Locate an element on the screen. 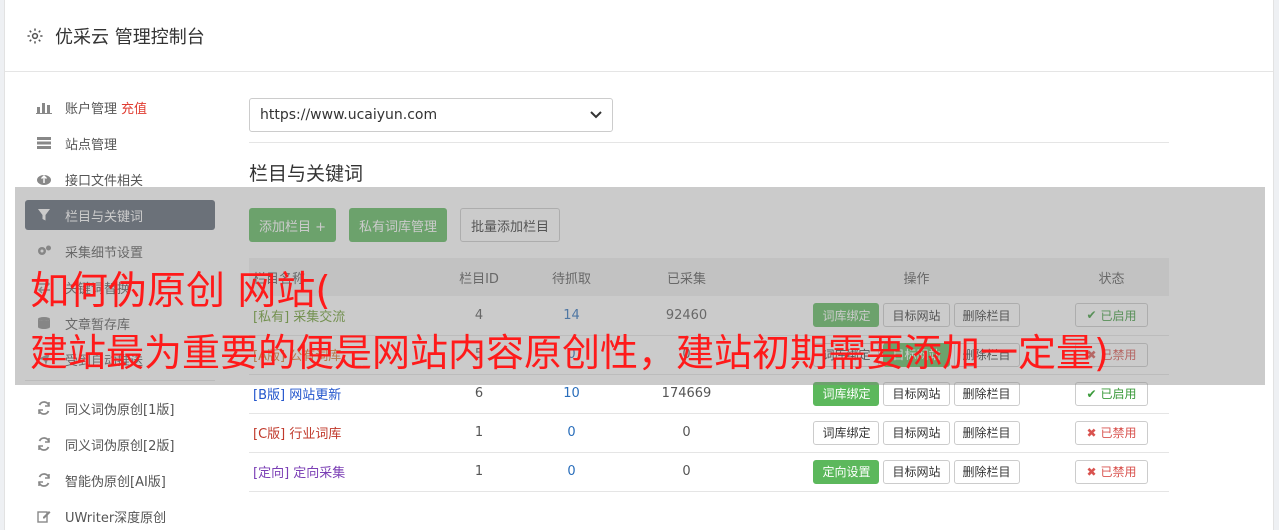 Image resolution: width=1279 pixels, height=530 pixels. divider is located at coordinates (709, 142).